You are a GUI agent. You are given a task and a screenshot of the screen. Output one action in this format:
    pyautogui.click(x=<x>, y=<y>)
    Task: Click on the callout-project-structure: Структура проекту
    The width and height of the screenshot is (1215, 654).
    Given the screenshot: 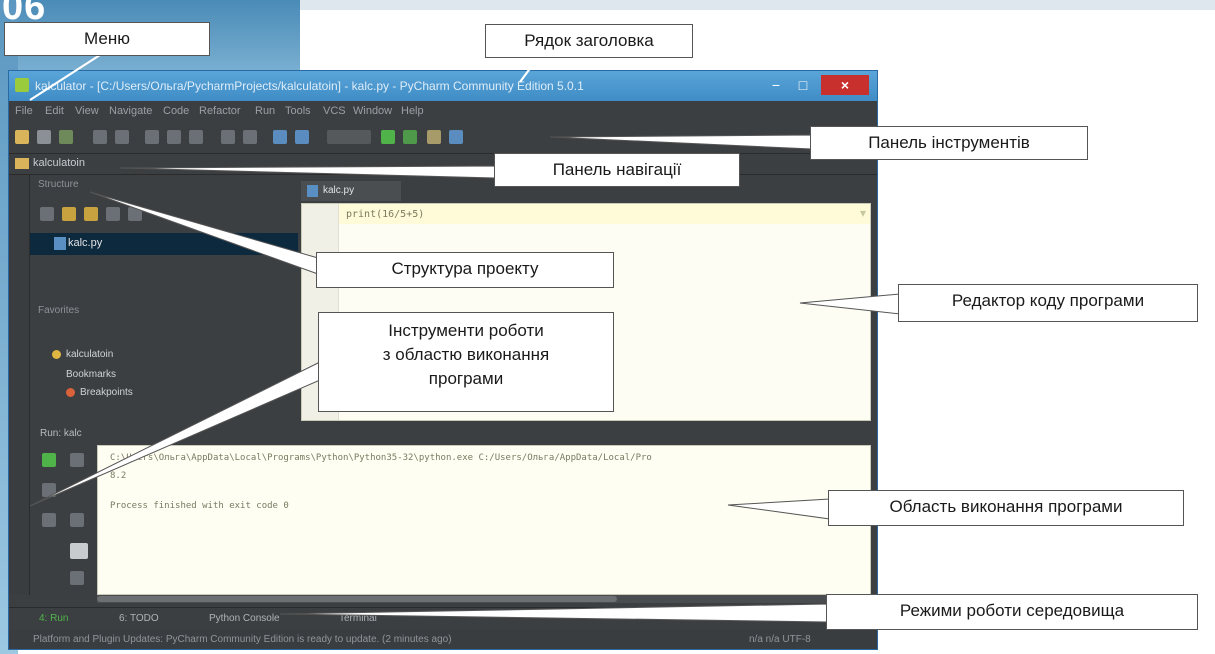 What is the action you would take?
    pyautogui.click(x=465, y=270)
    